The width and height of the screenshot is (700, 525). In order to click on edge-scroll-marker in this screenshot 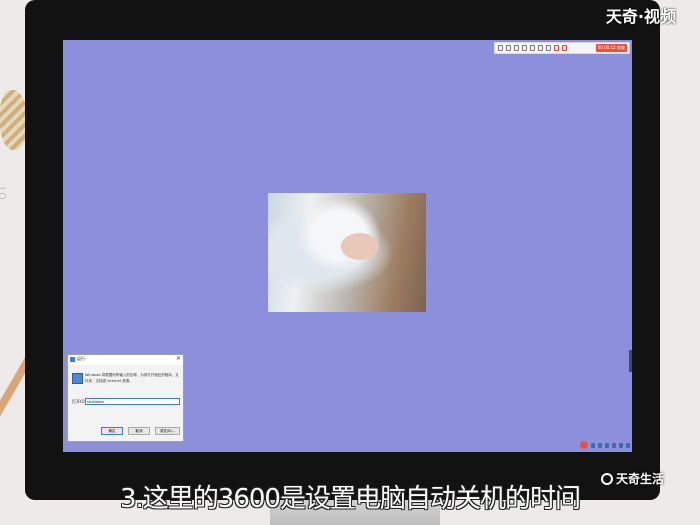, I will do `click(630, 361)`.